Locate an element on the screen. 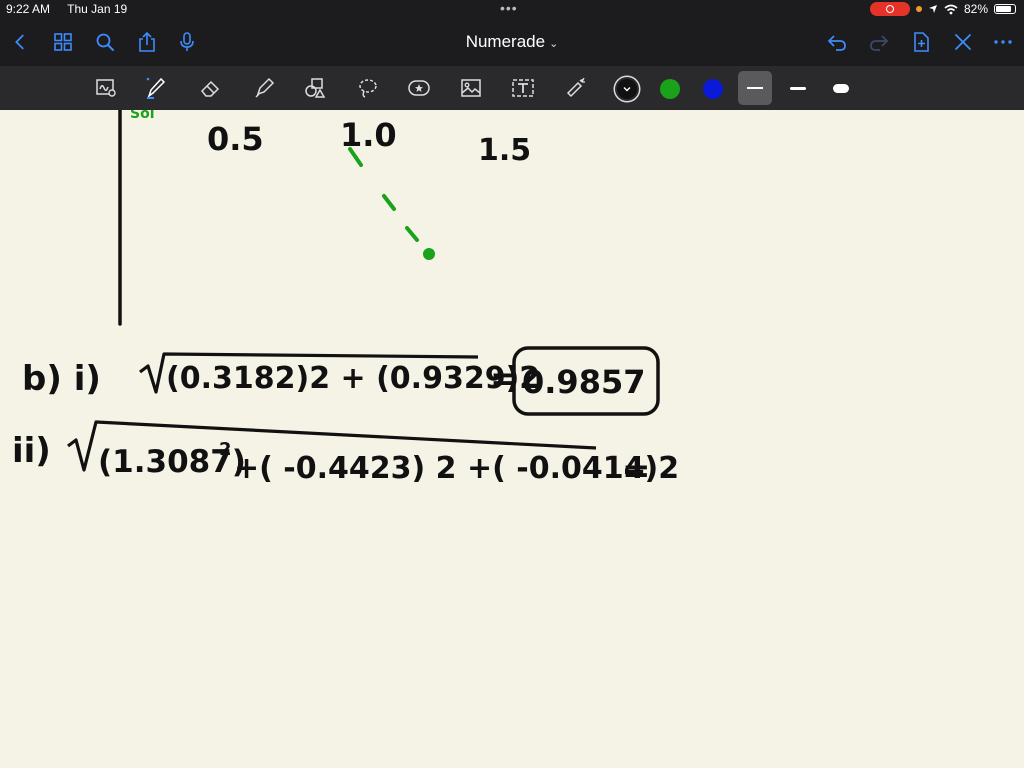  screen-recording-icon is located at coordinates (889, 9).